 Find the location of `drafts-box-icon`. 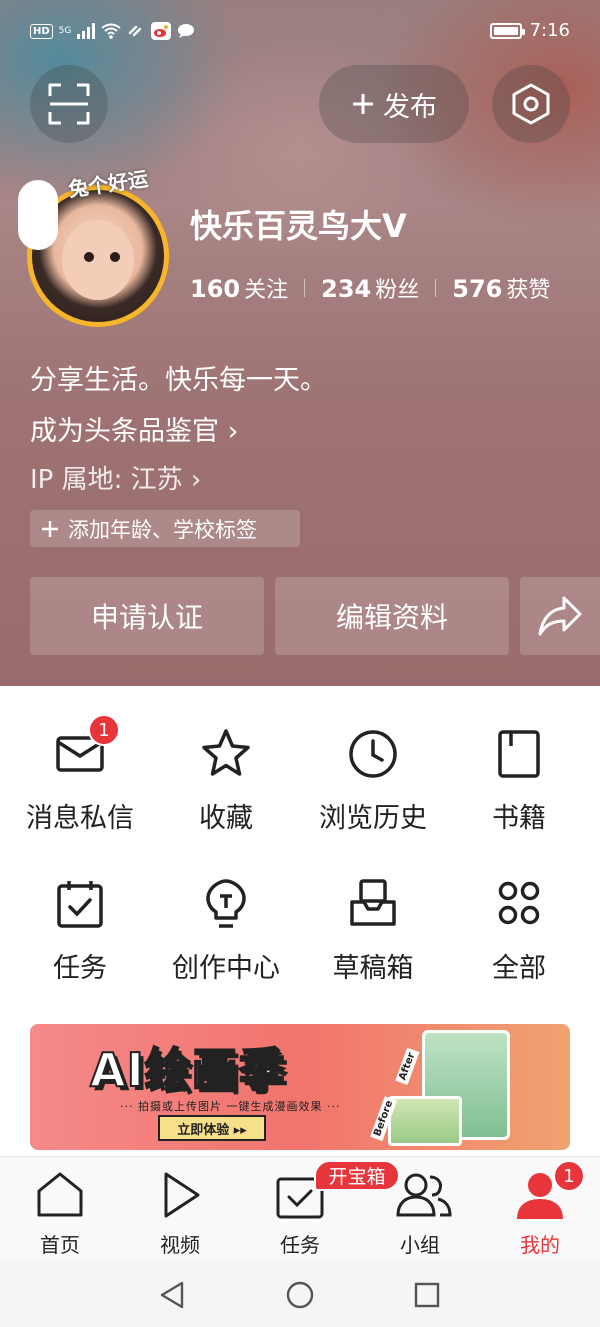

drafts-box-icon is located at coordinates (373, 902).